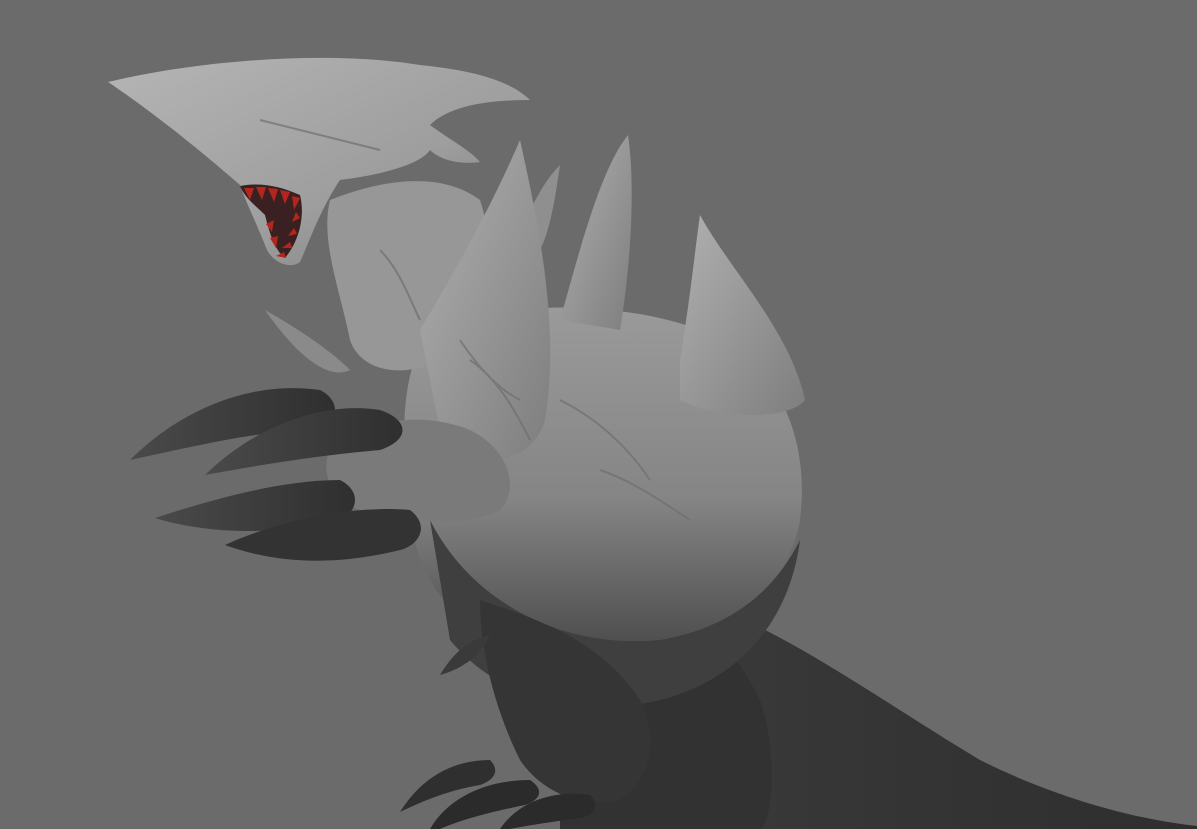 The width and height of the screenshot is (1197, 829). Describe the element at coordinates (596, 232) in the screenshot. I see `back-spike-tall` at that location.